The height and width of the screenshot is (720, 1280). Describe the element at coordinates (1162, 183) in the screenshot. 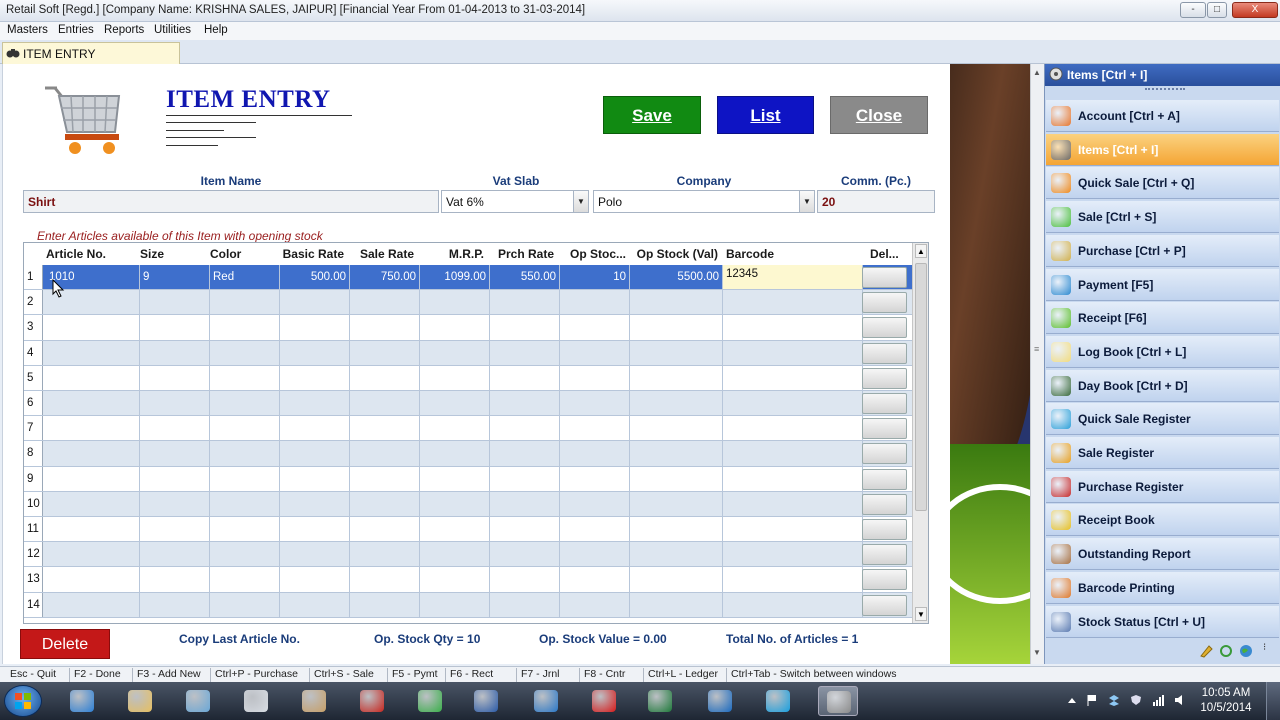

I see `sidebar-item-quick-sale: Quick Sale [Ctrl + Q]` at that location.